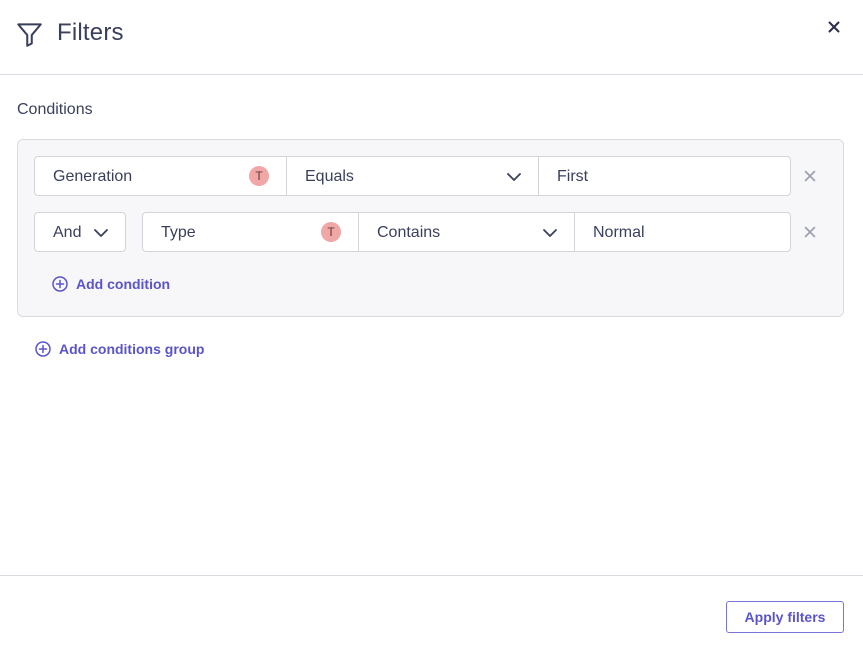 This screenshot has width=863, height=651. Describe the element at coordinates (132, 349) in the screenshot. I see `add-conditions-group-label: Add conditions group` at that location.